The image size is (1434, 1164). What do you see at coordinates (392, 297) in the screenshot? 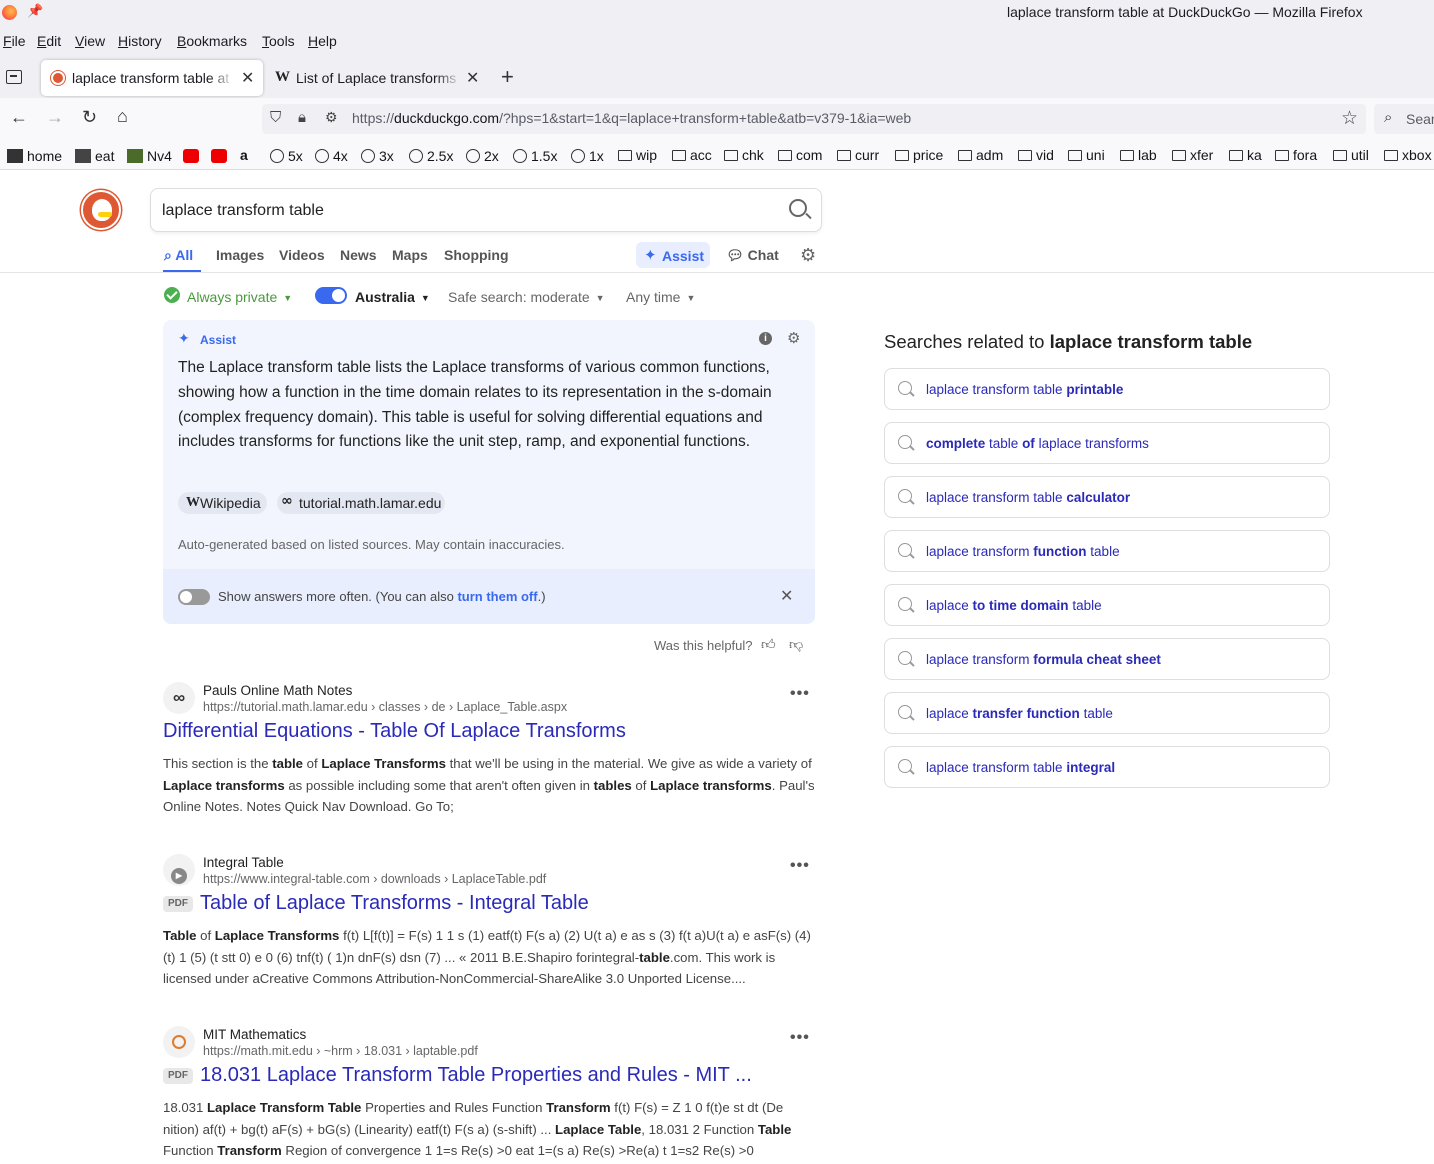
I see `region-dropdown: Australia ▼` at bounding box center [392, 297].